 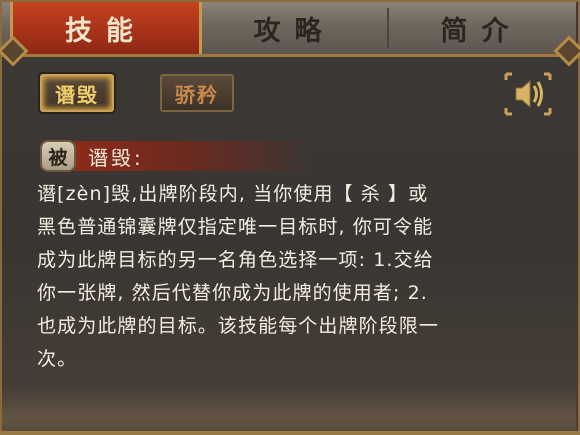 What do you see at coordinates (294, 28) in the screenshot?
I see `tab-strategy: 攻略` at bounding box center [294, 28].